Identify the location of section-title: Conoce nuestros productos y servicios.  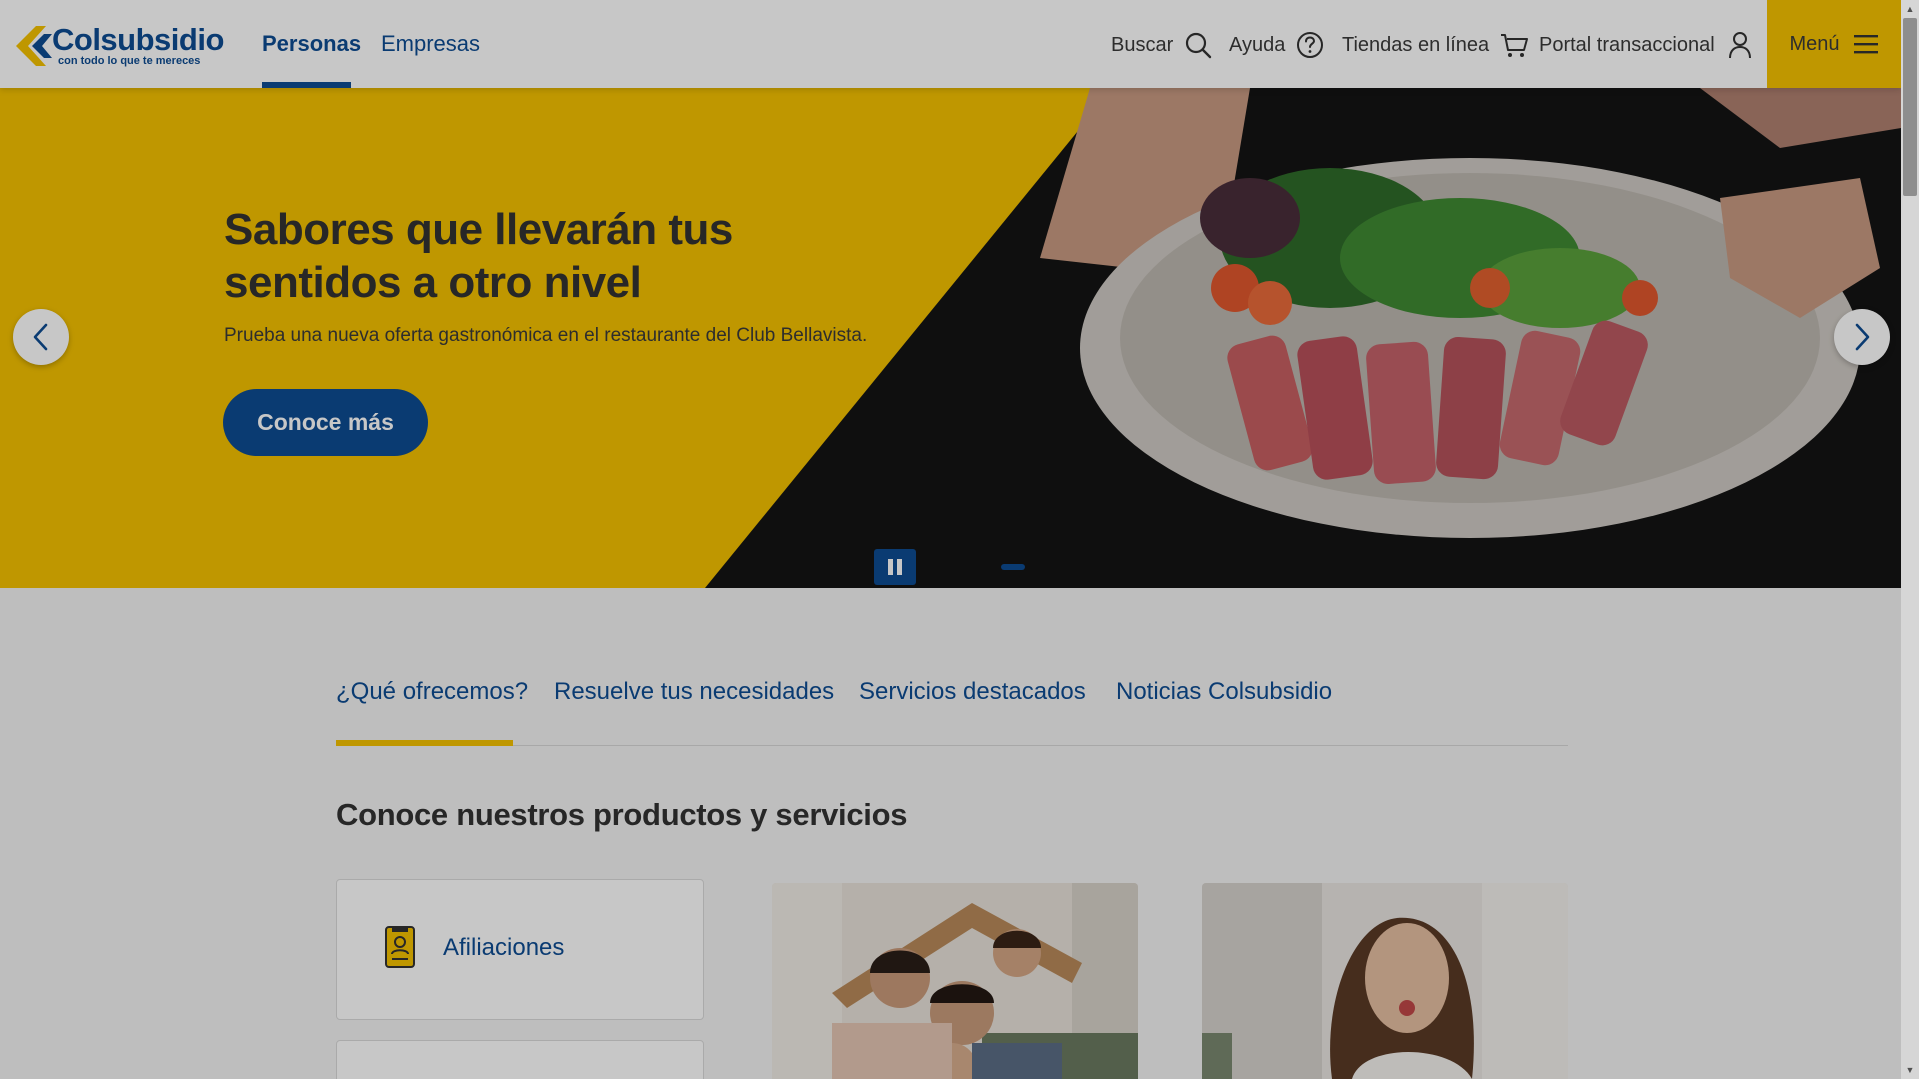
(622, 814).